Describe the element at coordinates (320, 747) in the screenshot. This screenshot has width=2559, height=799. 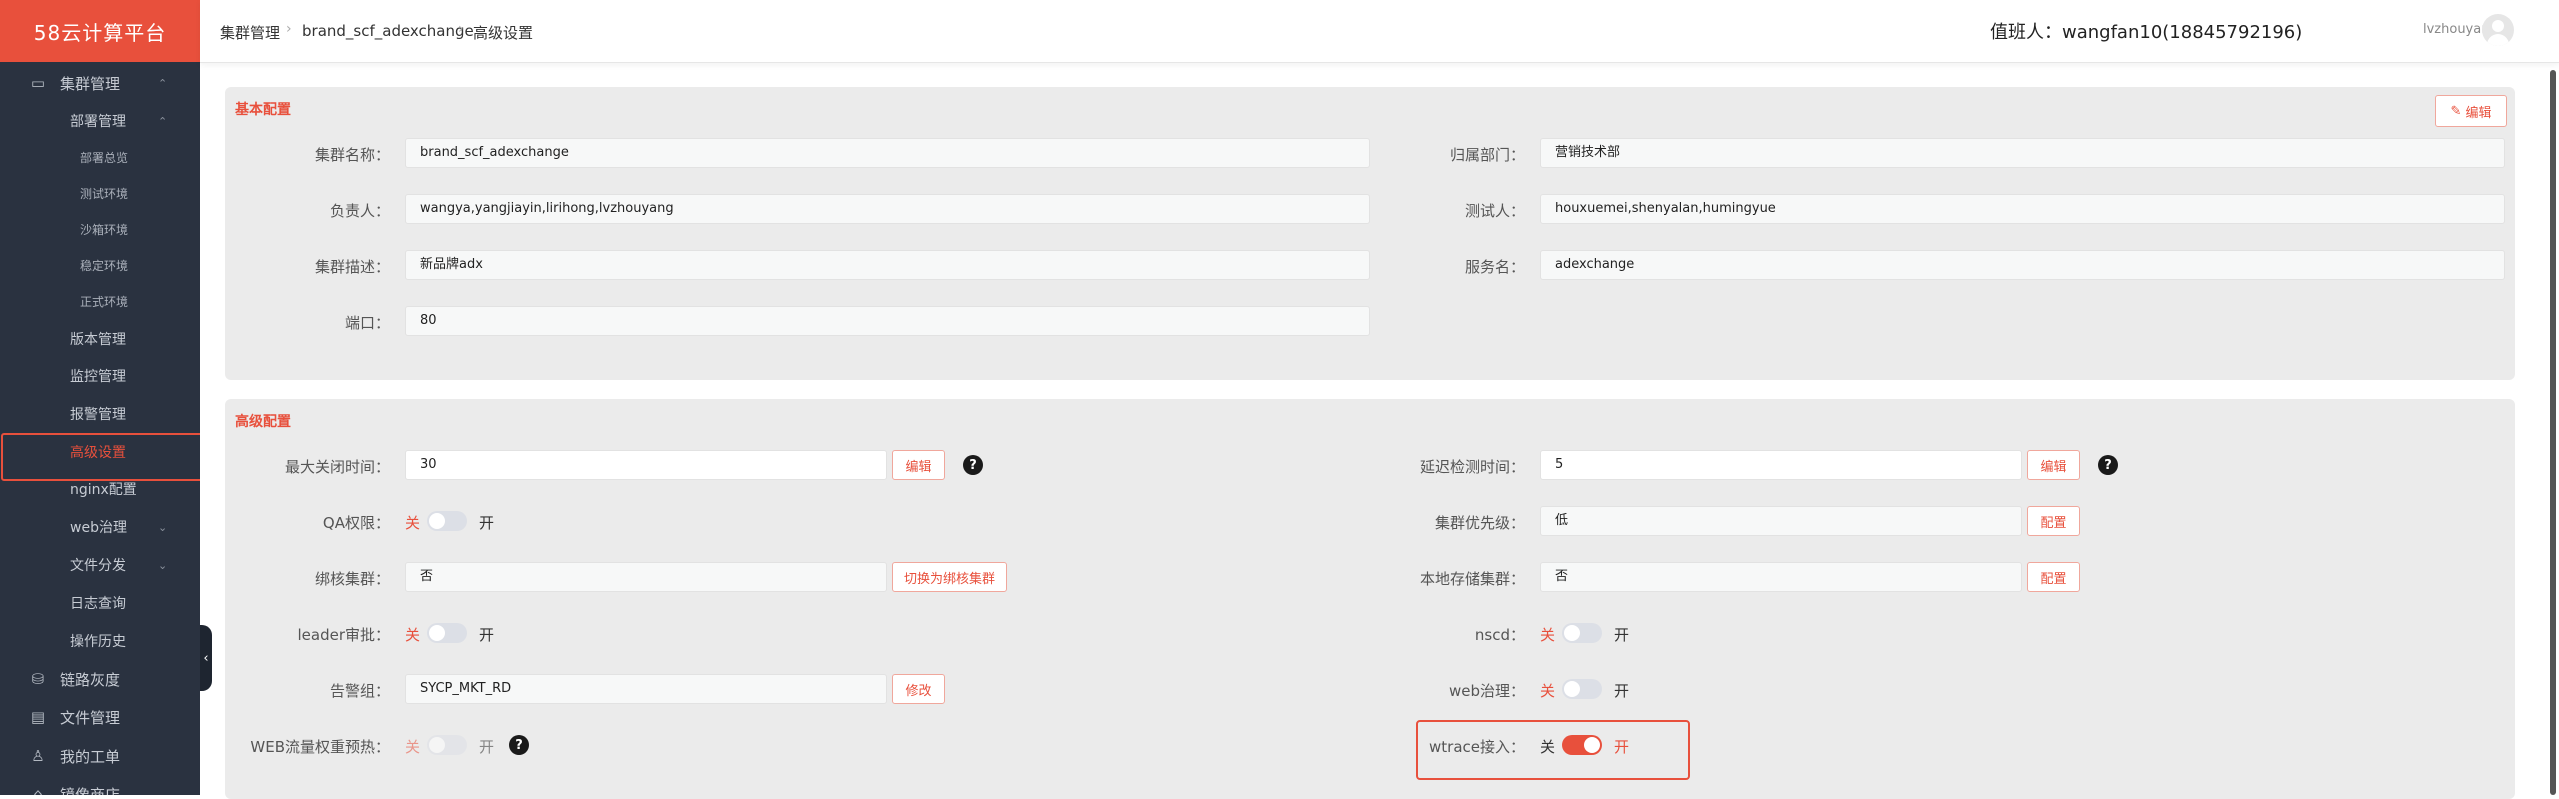
I see `web-traffic-warmup-label: WEB流量权重预热：` at that location.